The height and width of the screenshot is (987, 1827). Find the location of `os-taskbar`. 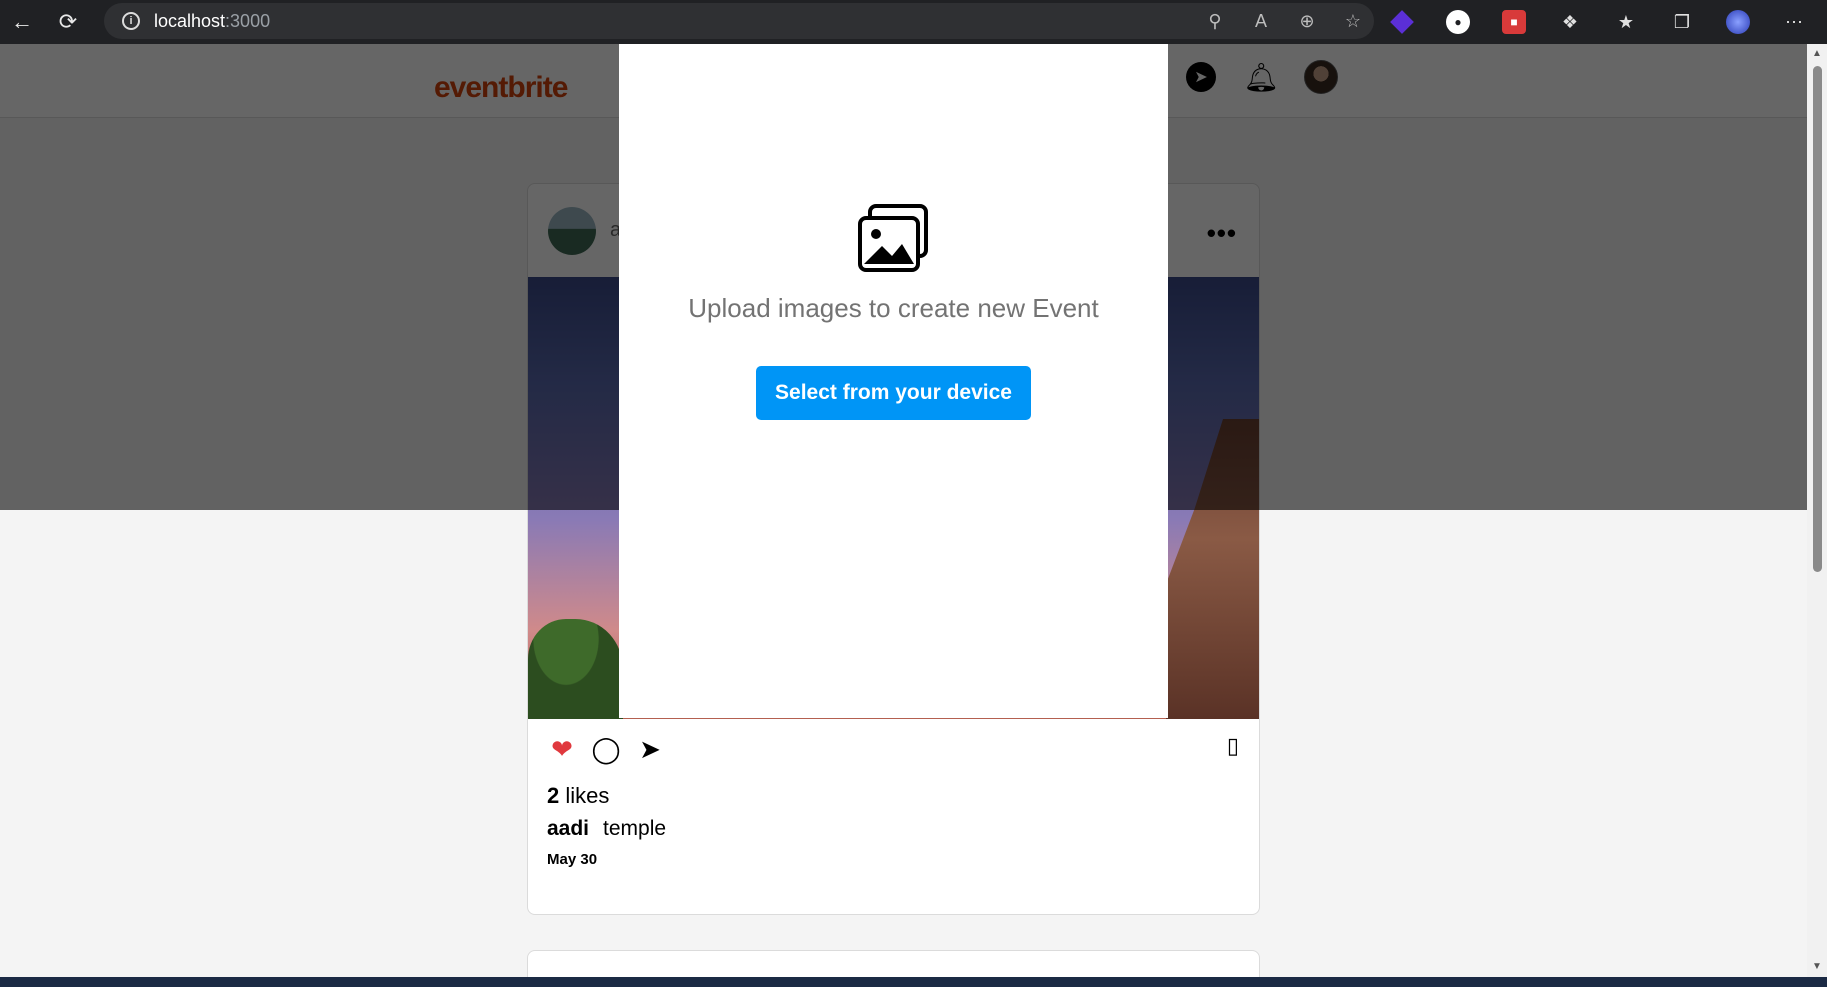

os-taskbar is located at coordinates (913, 982).